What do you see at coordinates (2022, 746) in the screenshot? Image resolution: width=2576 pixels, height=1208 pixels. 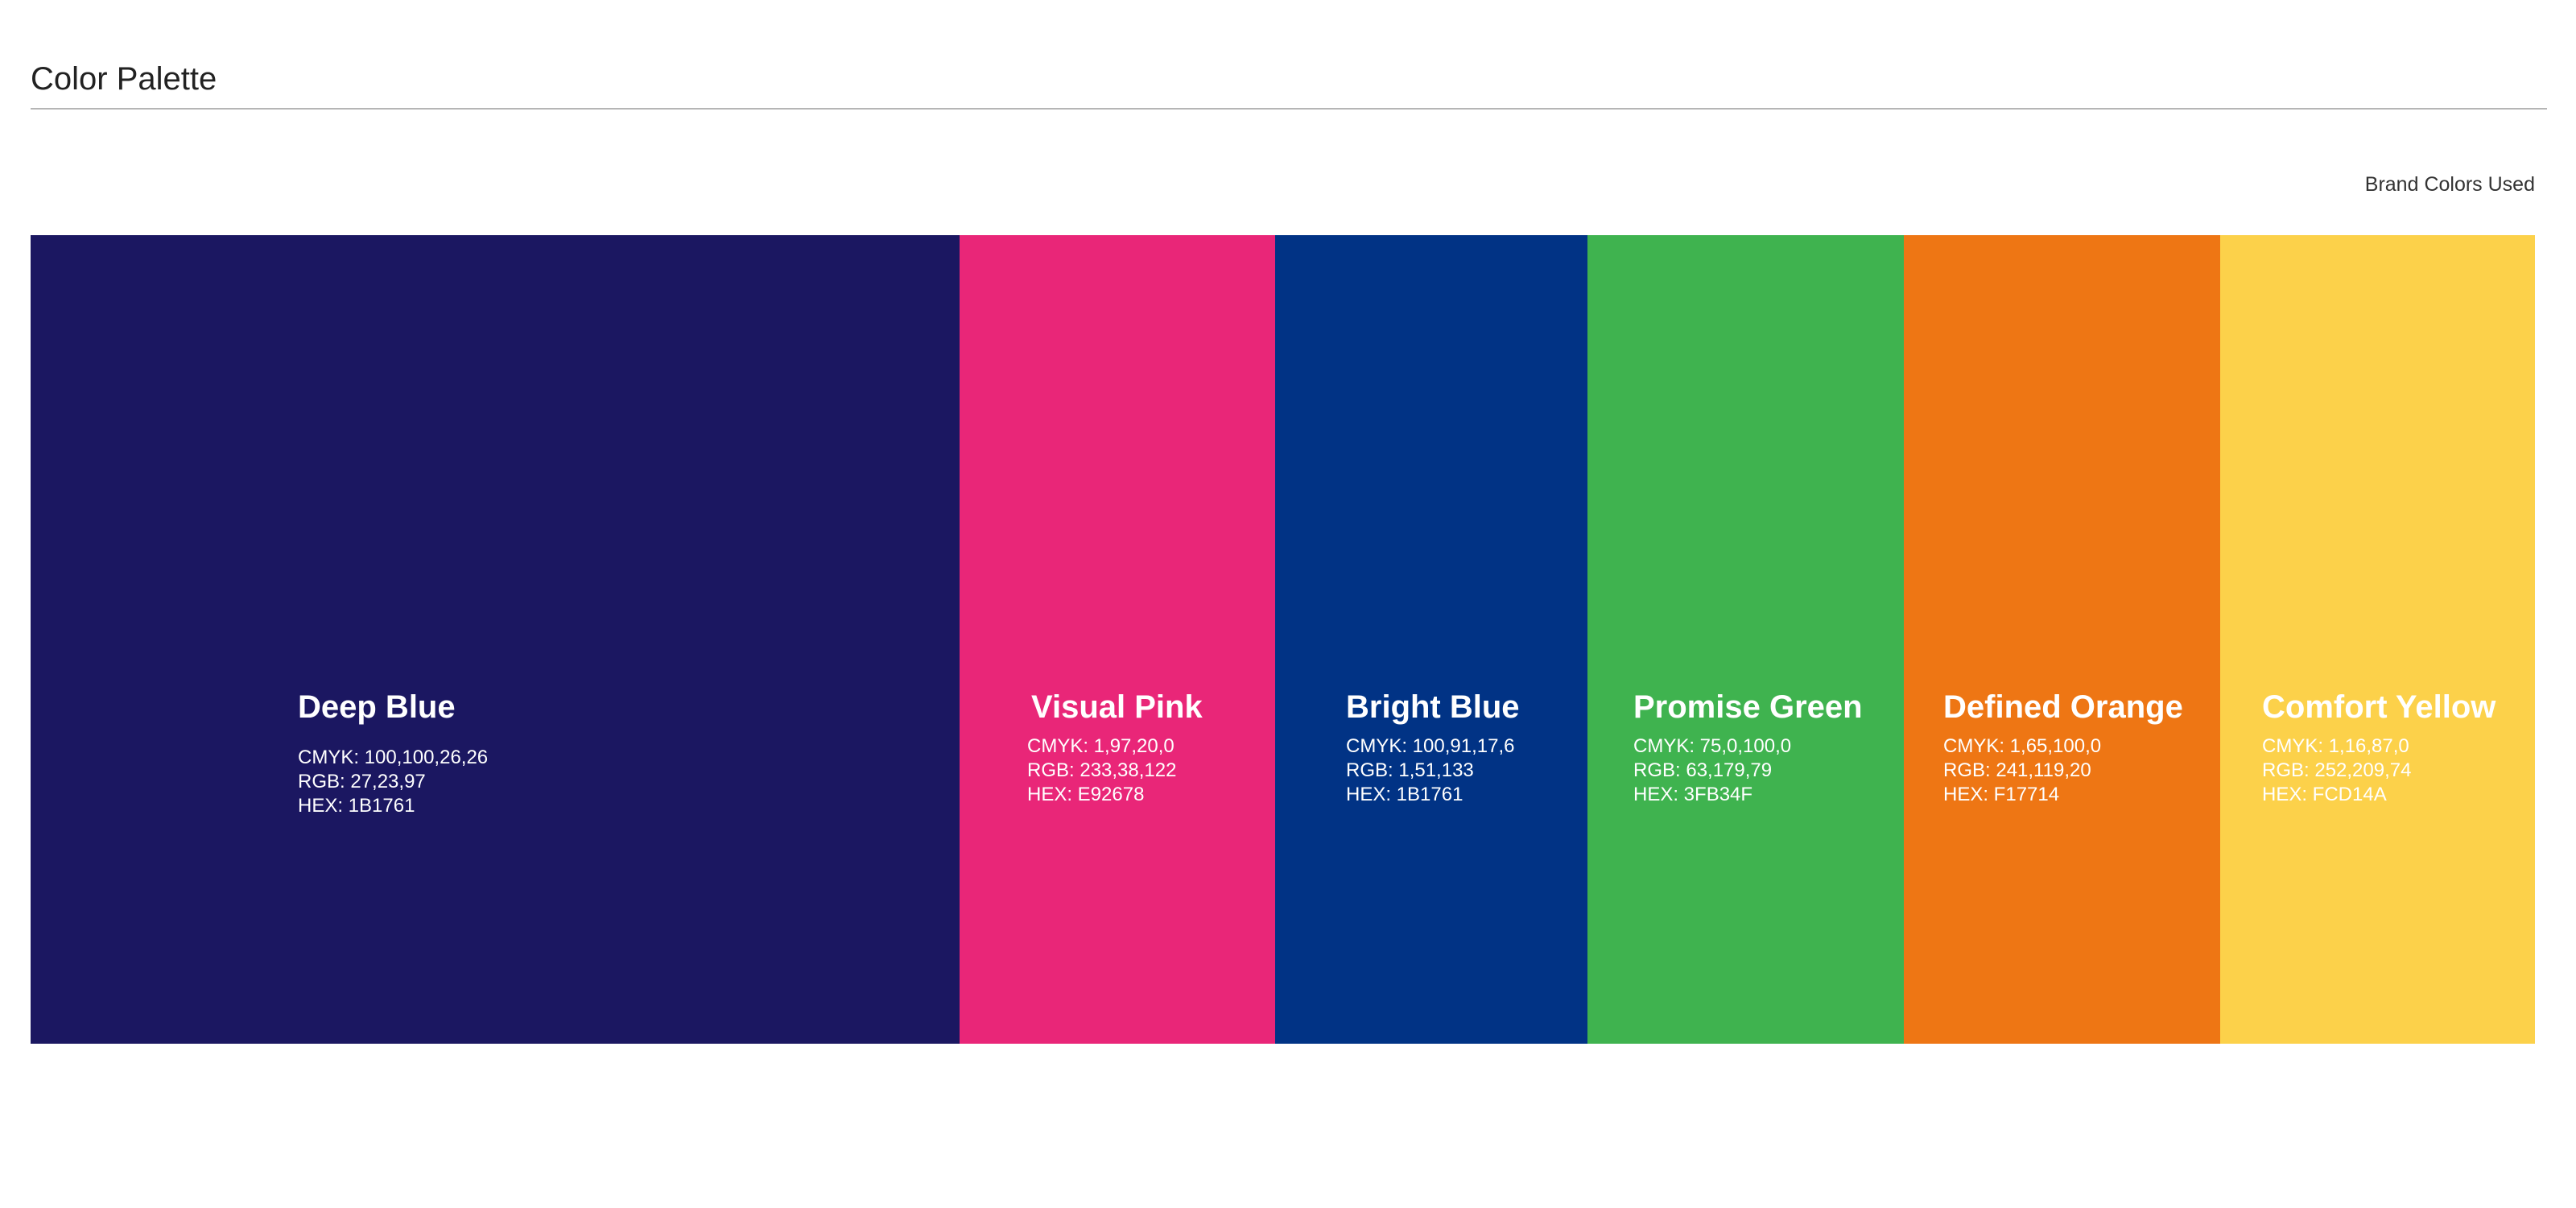 I see `cmyk-value: CMYK: 1,65,100,0` at bounding box center [2022, 746].